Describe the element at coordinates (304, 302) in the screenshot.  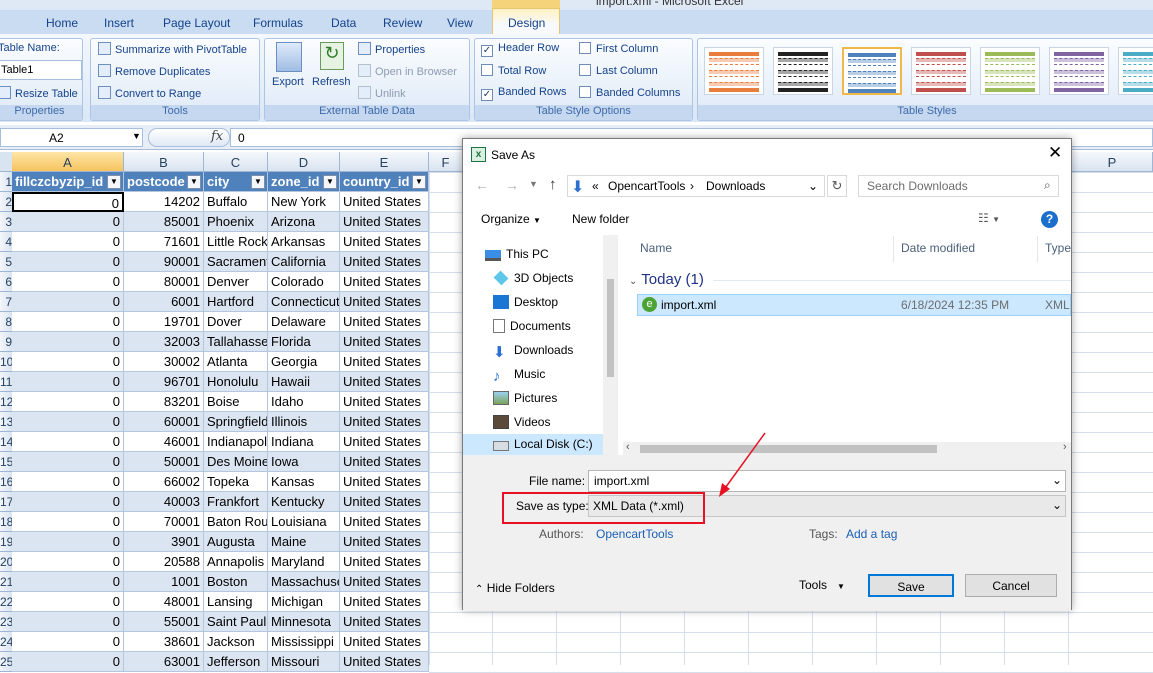
I see `table-cell: Connecticut` at that location.